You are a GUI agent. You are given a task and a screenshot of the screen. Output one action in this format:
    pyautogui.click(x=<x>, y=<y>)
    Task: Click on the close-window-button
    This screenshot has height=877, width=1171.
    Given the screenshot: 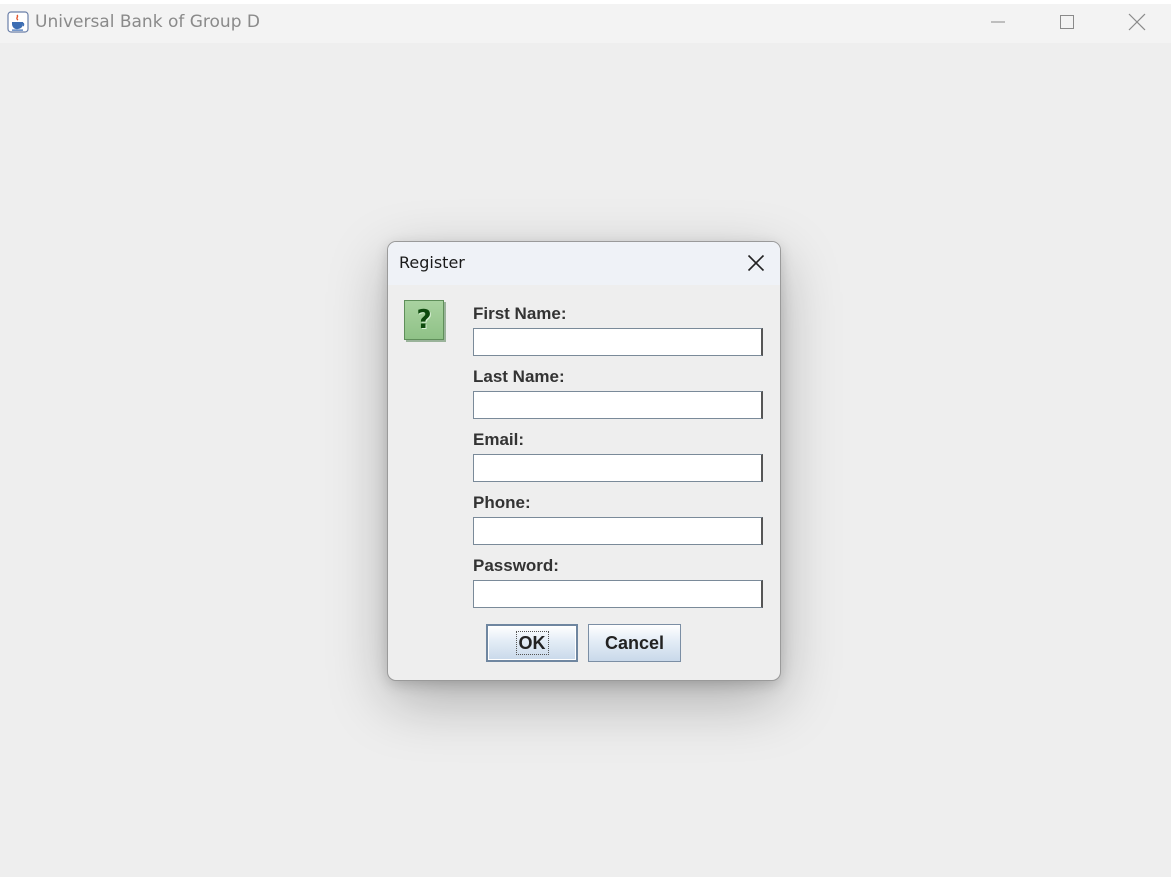 What is the action you would take?
    pyautogui.click(x=1137, y=22)
    